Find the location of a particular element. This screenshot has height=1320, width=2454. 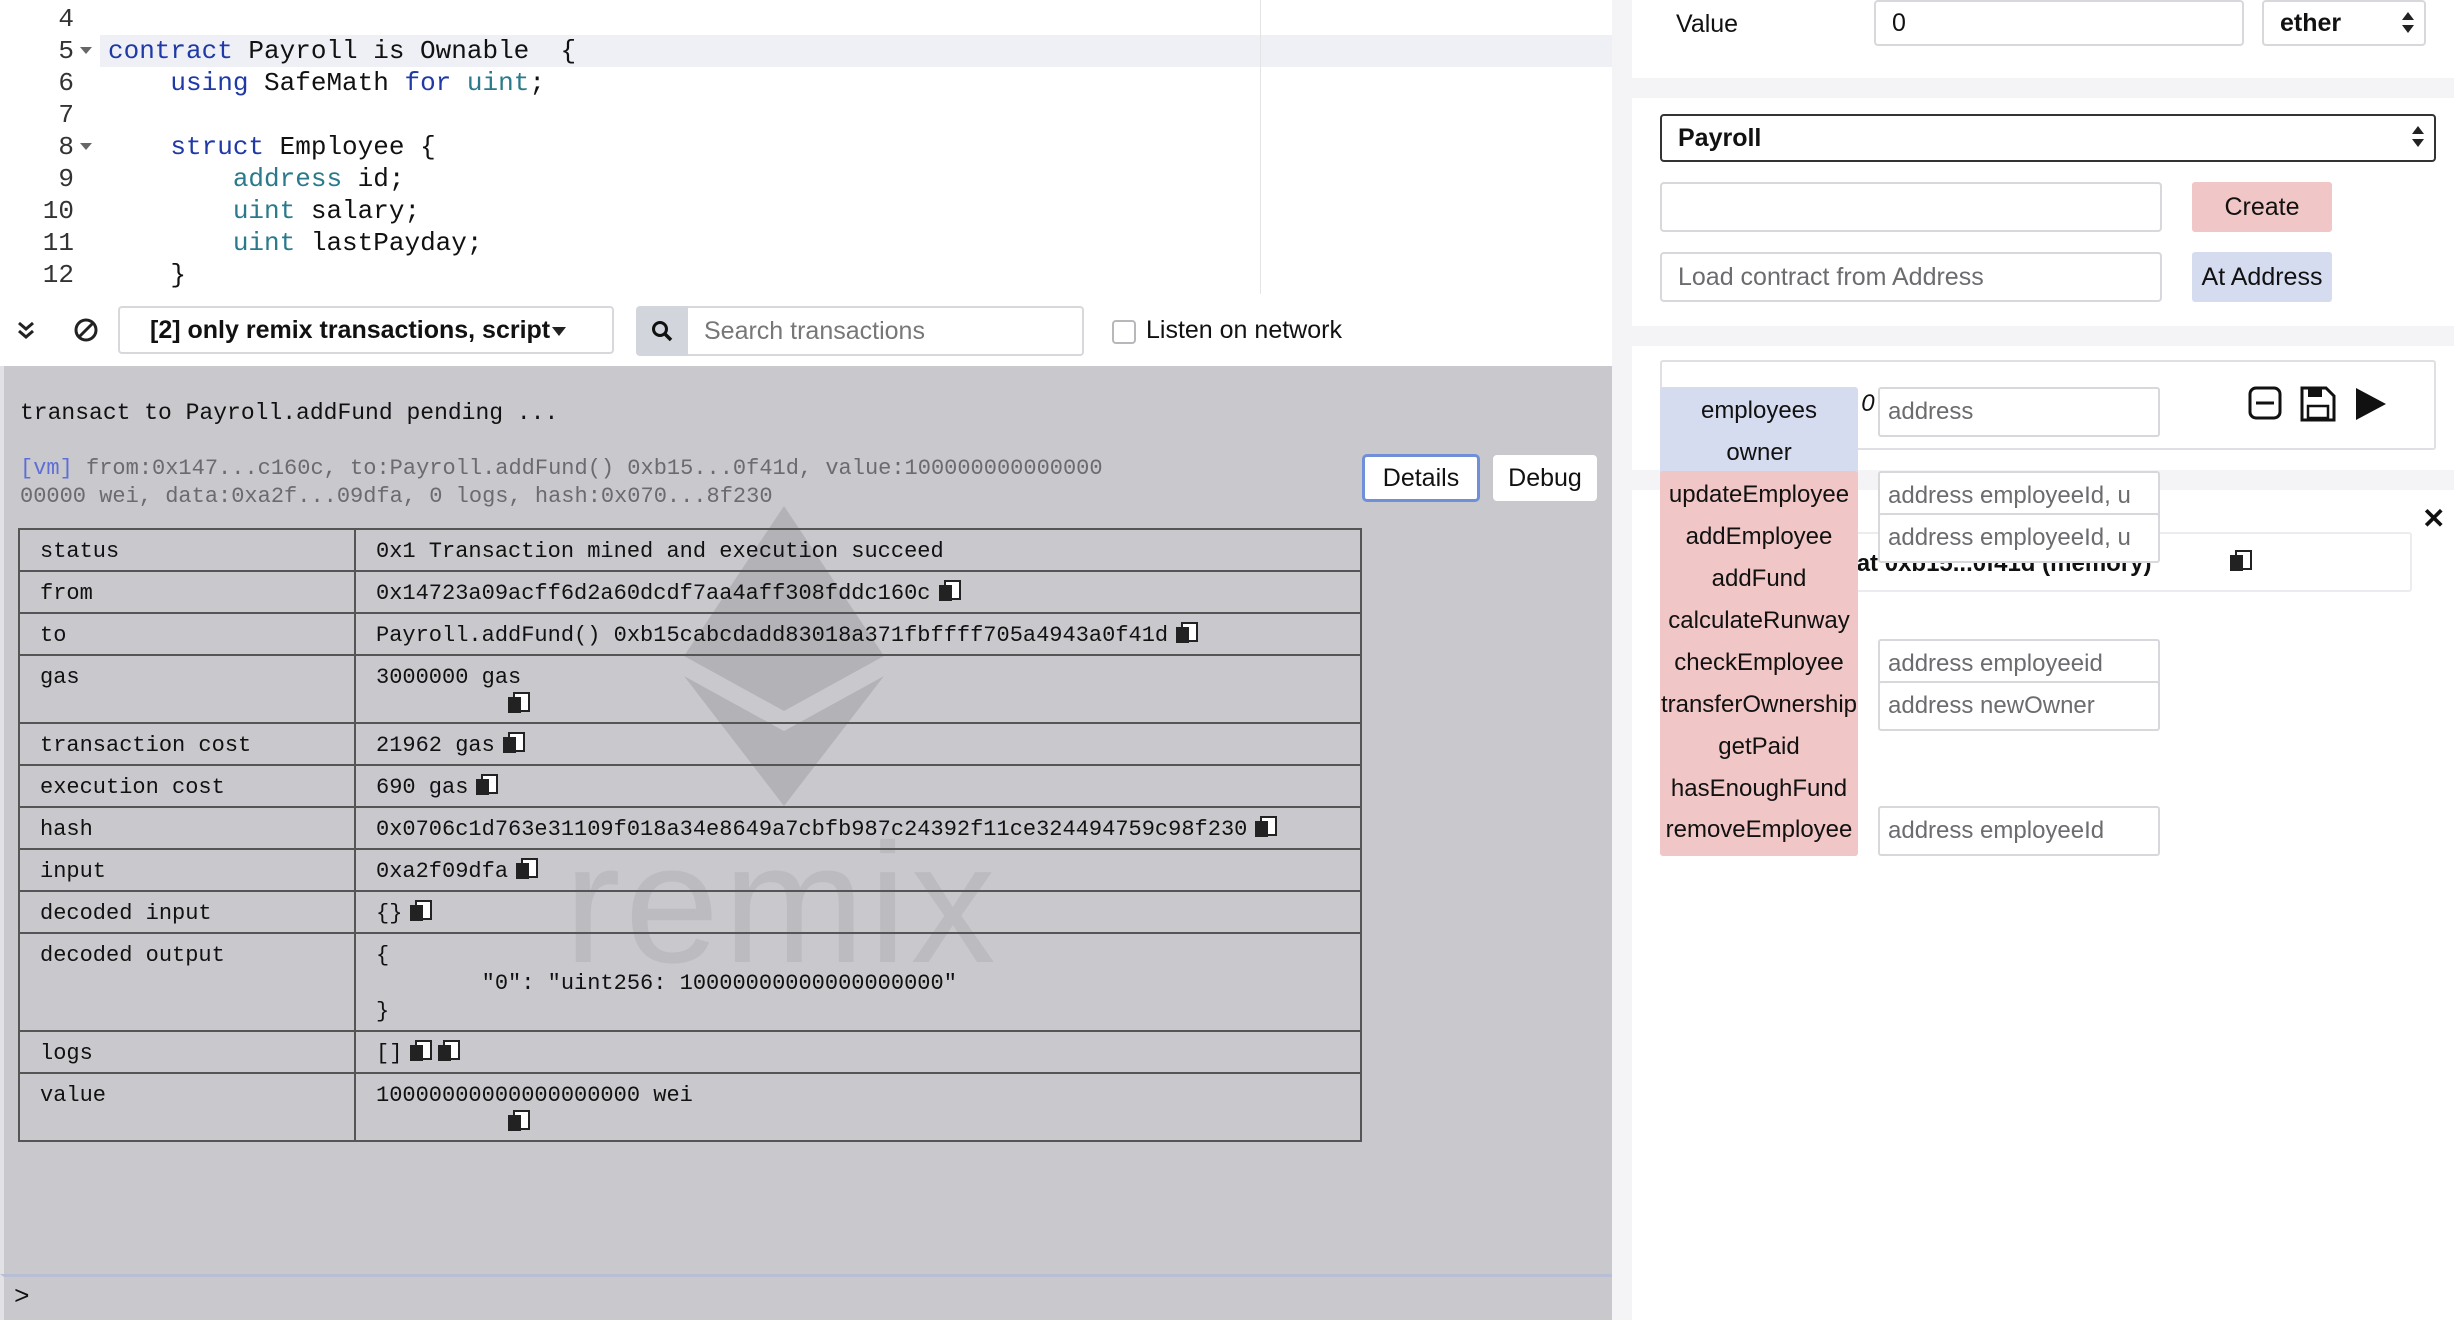

line-number: 5 is located at coordinates (66, 51).